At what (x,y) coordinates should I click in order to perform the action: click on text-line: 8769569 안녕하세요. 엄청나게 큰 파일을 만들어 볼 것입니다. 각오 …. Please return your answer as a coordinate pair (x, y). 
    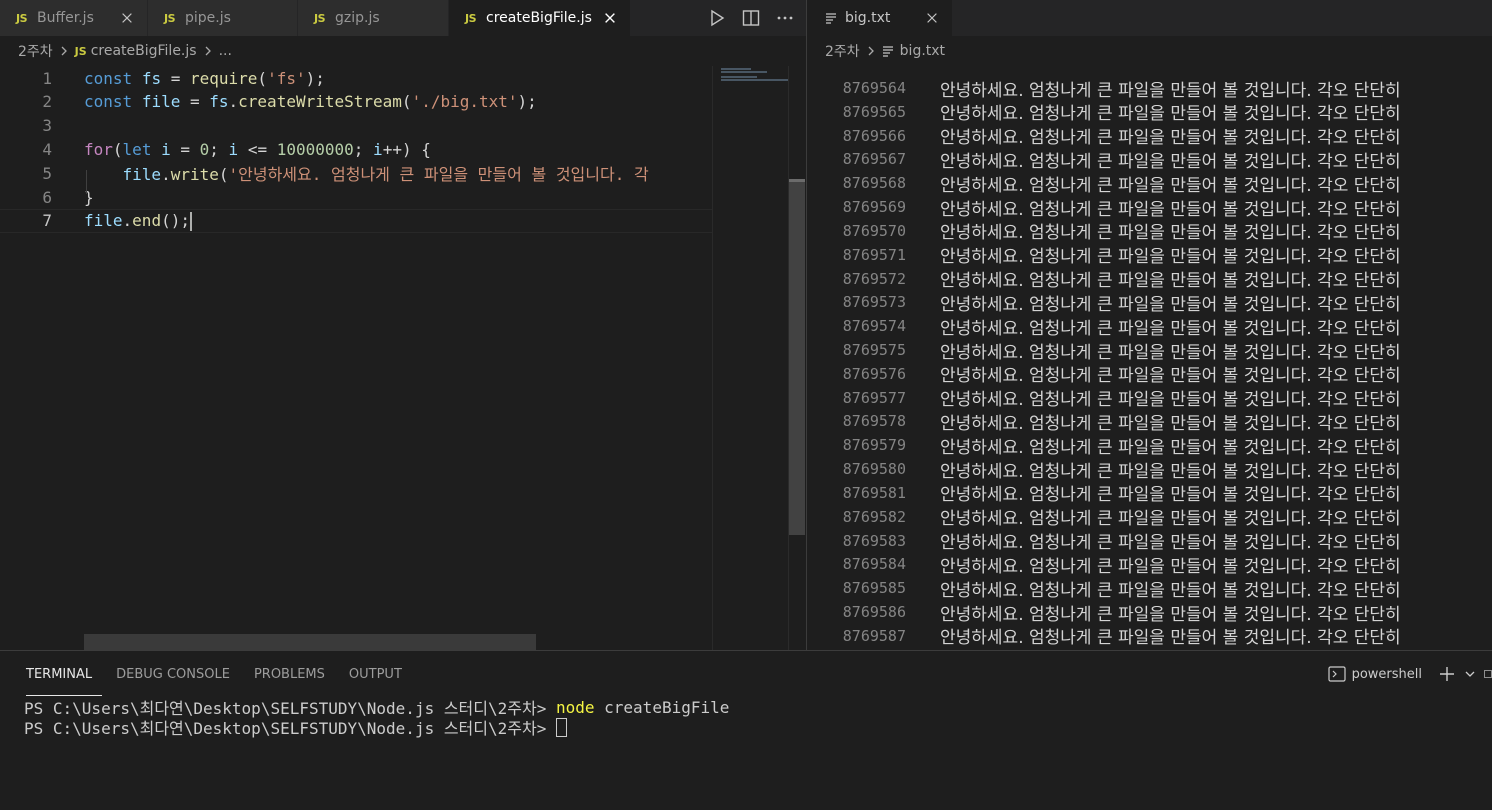
    Looking at the image, I should click on (1149, 207).